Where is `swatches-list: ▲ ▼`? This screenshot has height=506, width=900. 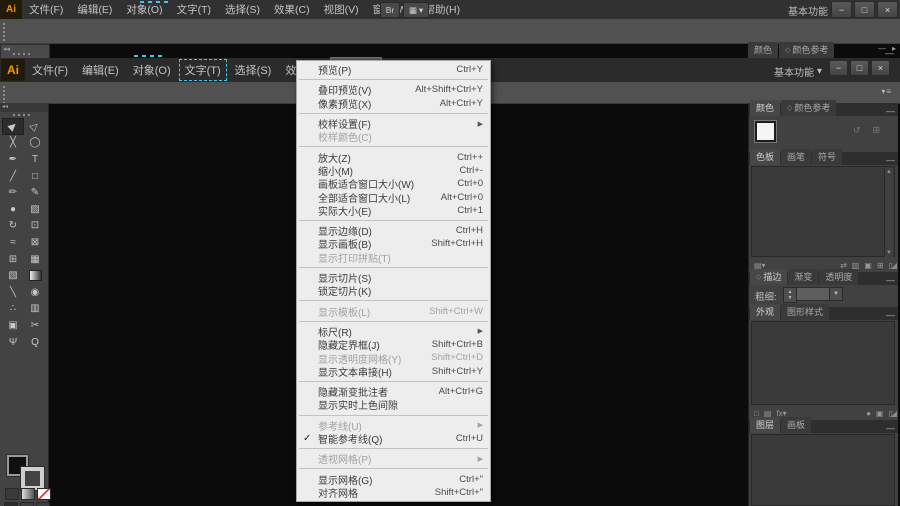
swatches-list: ▲ ▼ is located at coordinates (823, 211).